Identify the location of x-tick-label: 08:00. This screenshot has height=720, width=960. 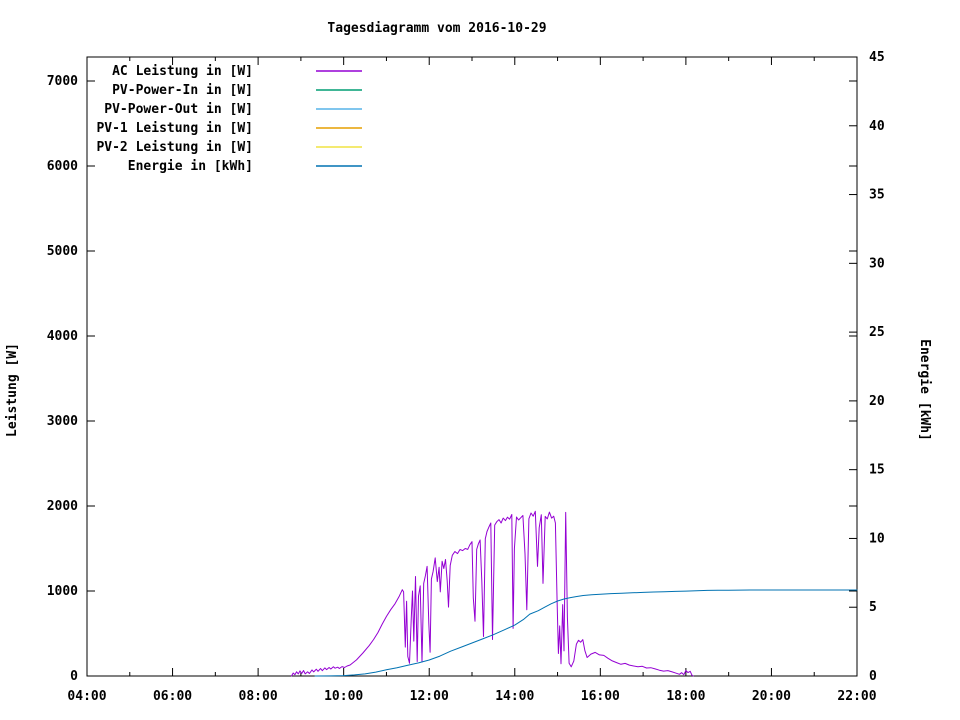
(258, 696).